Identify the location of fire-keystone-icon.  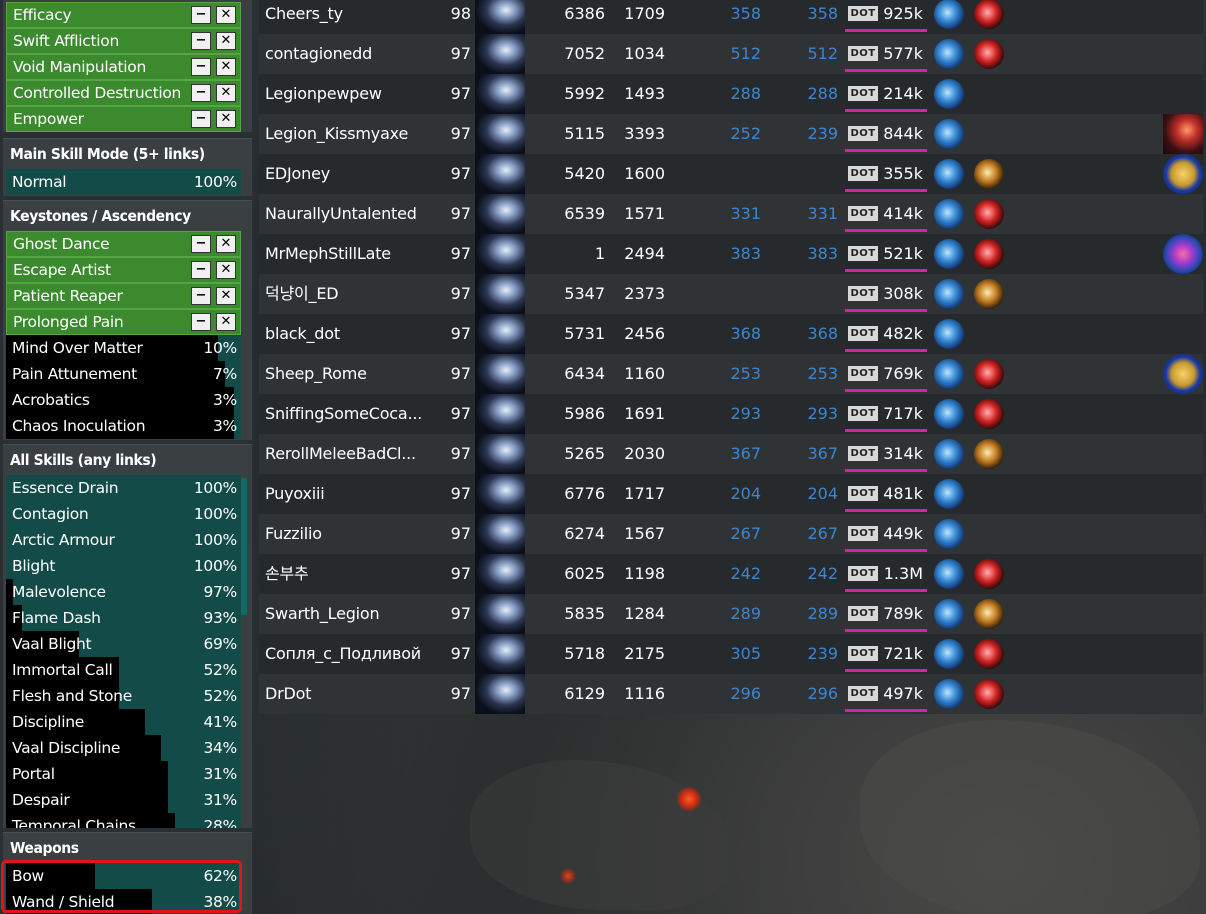
(1183, 134).